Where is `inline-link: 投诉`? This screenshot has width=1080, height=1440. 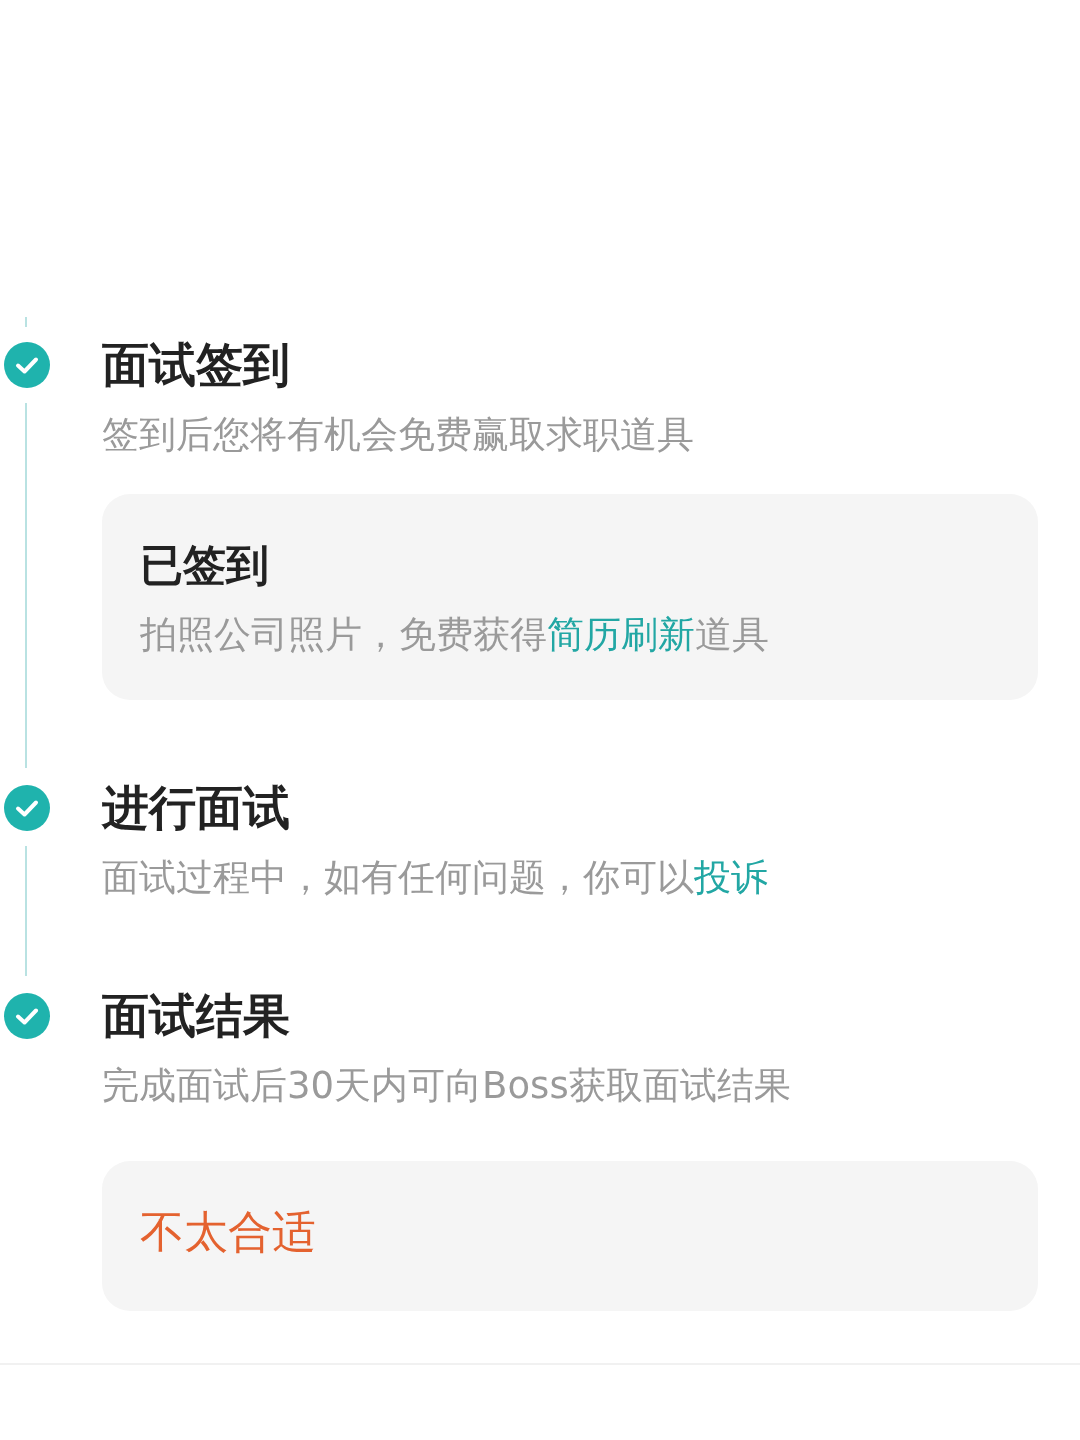
inline-link: 投诉 is located at coordinates (731, 877).